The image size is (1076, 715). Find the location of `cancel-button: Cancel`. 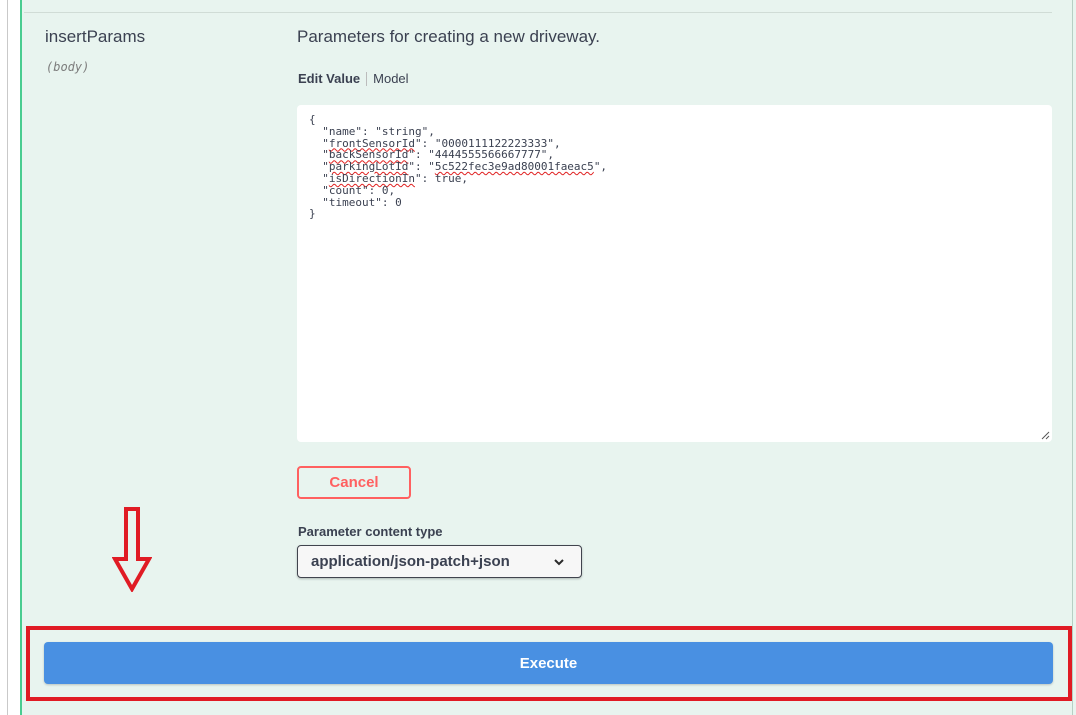

cancel-button: Cancel is located at coordinates (354, 482).